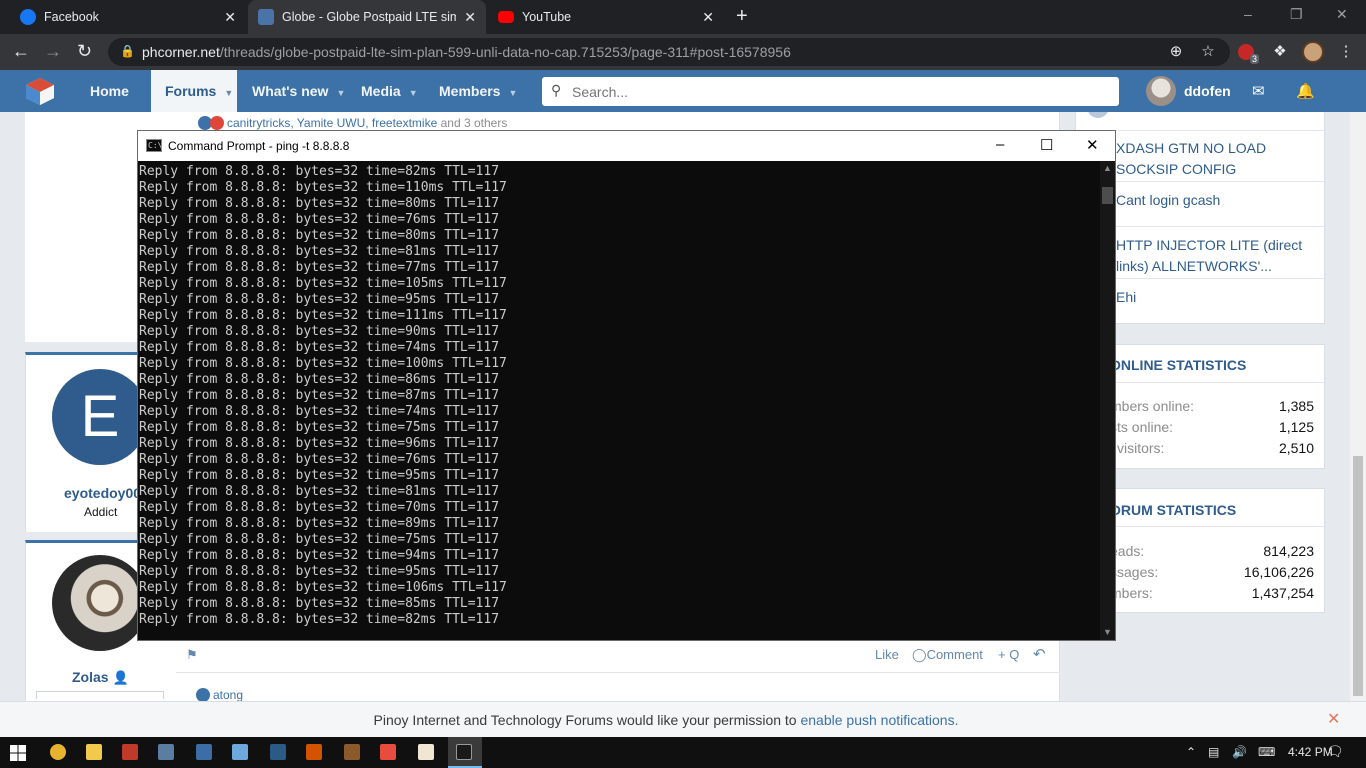 The image size is (1366, 768). What do you see at coordinates (100, 417) in the screenshot?
I see `user-avatar-letter: E` at bounding box center [100, 417].